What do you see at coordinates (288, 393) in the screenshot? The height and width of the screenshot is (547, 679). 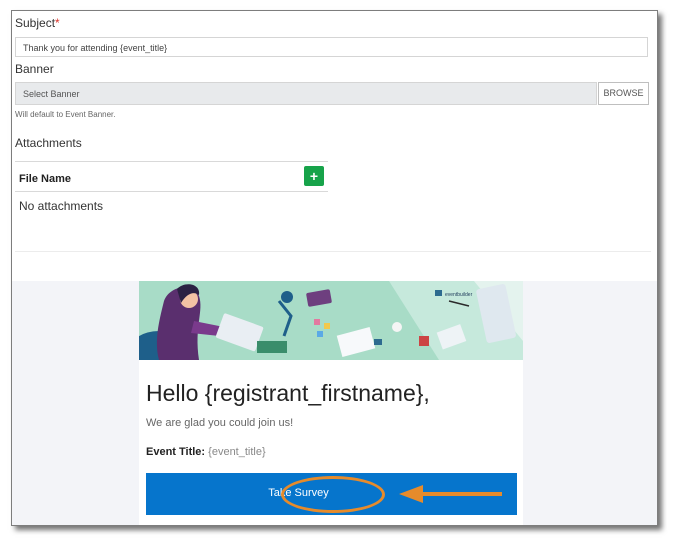 I see `greeting-heading: Hello {registrant_firstname},` at bounding box center [288, 393].